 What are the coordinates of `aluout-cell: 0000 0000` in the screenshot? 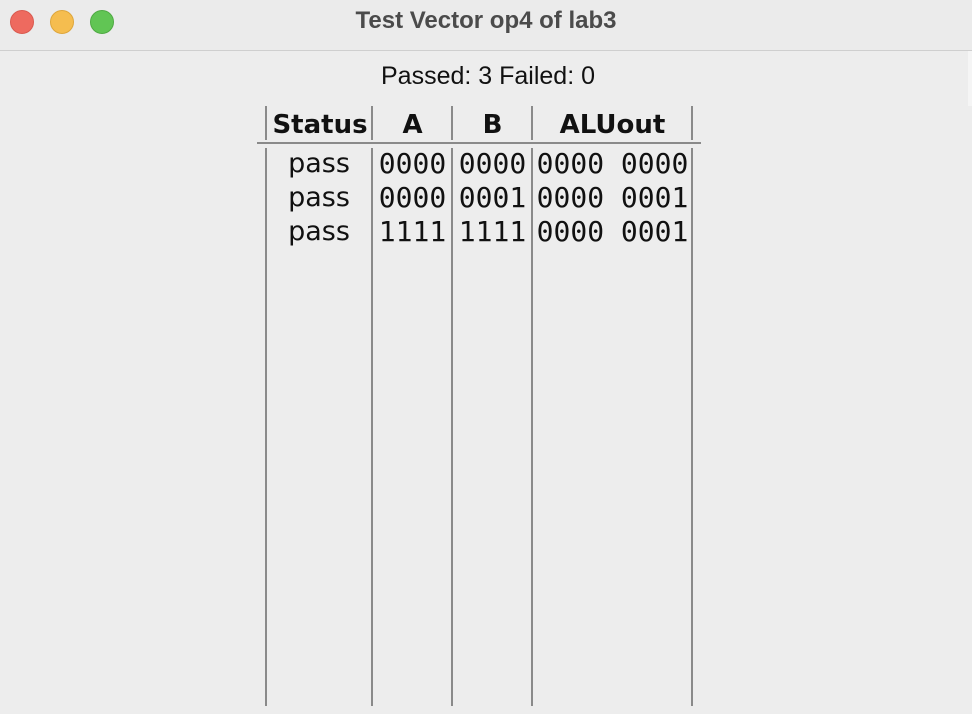 It's located at (612, 163).